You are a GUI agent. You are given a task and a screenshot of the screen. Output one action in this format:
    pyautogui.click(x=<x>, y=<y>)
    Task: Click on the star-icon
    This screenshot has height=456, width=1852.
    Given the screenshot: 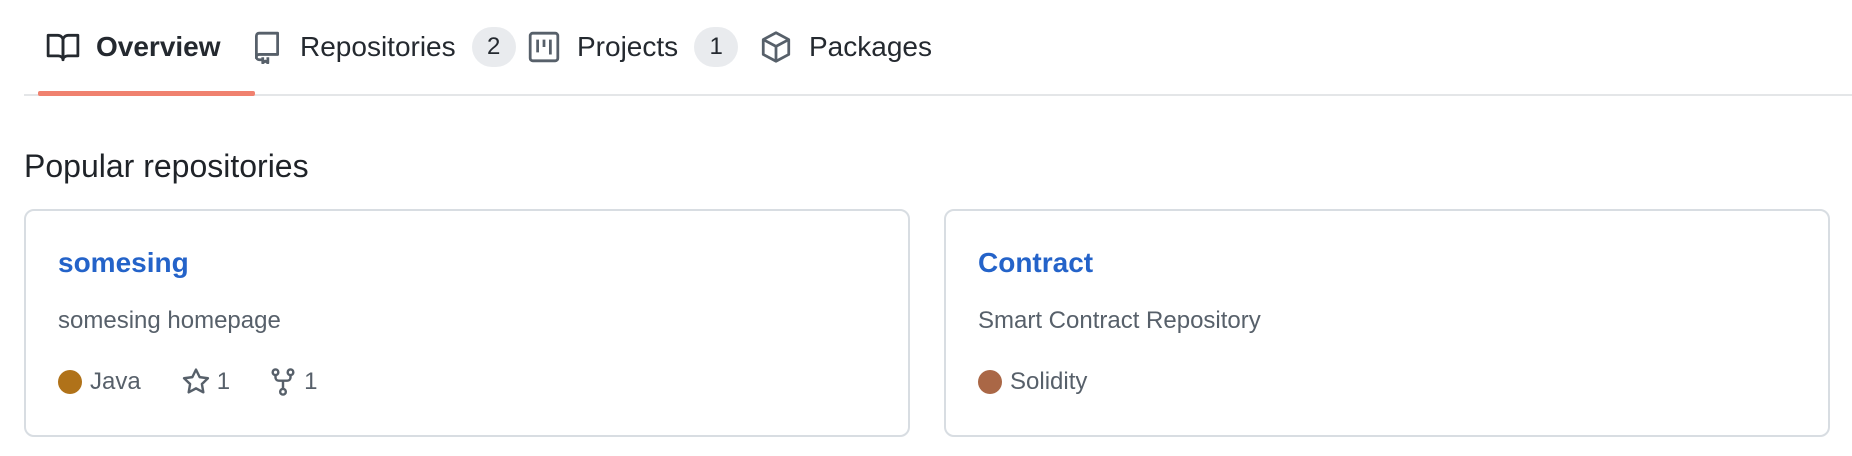 What is the action you would take?
    pyautogui.click(x=195, y=381)
    